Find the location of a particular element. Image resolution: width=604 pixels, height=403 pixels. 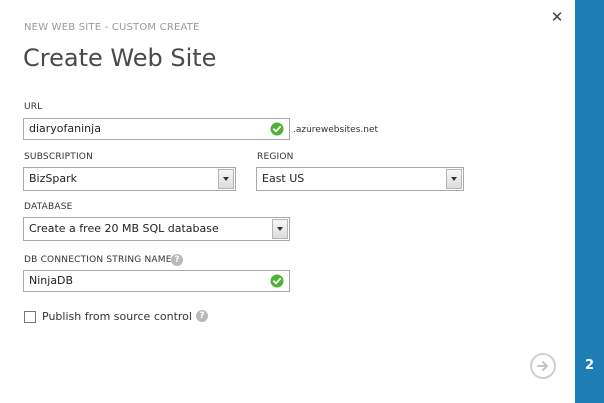

connection-string-label: DB CONNECTION STRING NAME is located at coordinates (98, 260).